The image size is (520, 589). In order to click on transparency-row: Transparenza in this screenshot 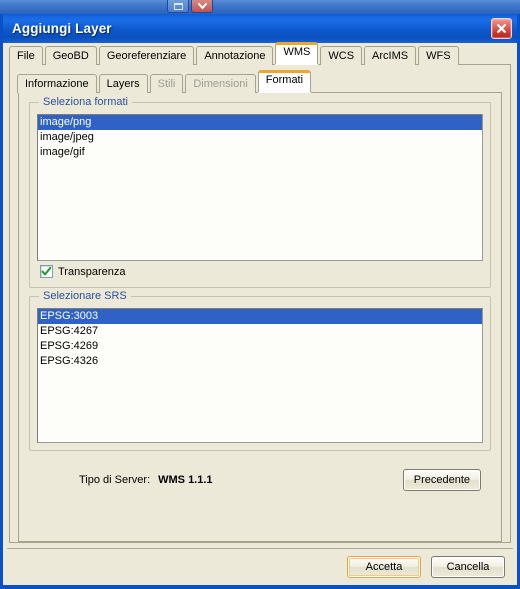, I will do `click(260, 270)`.